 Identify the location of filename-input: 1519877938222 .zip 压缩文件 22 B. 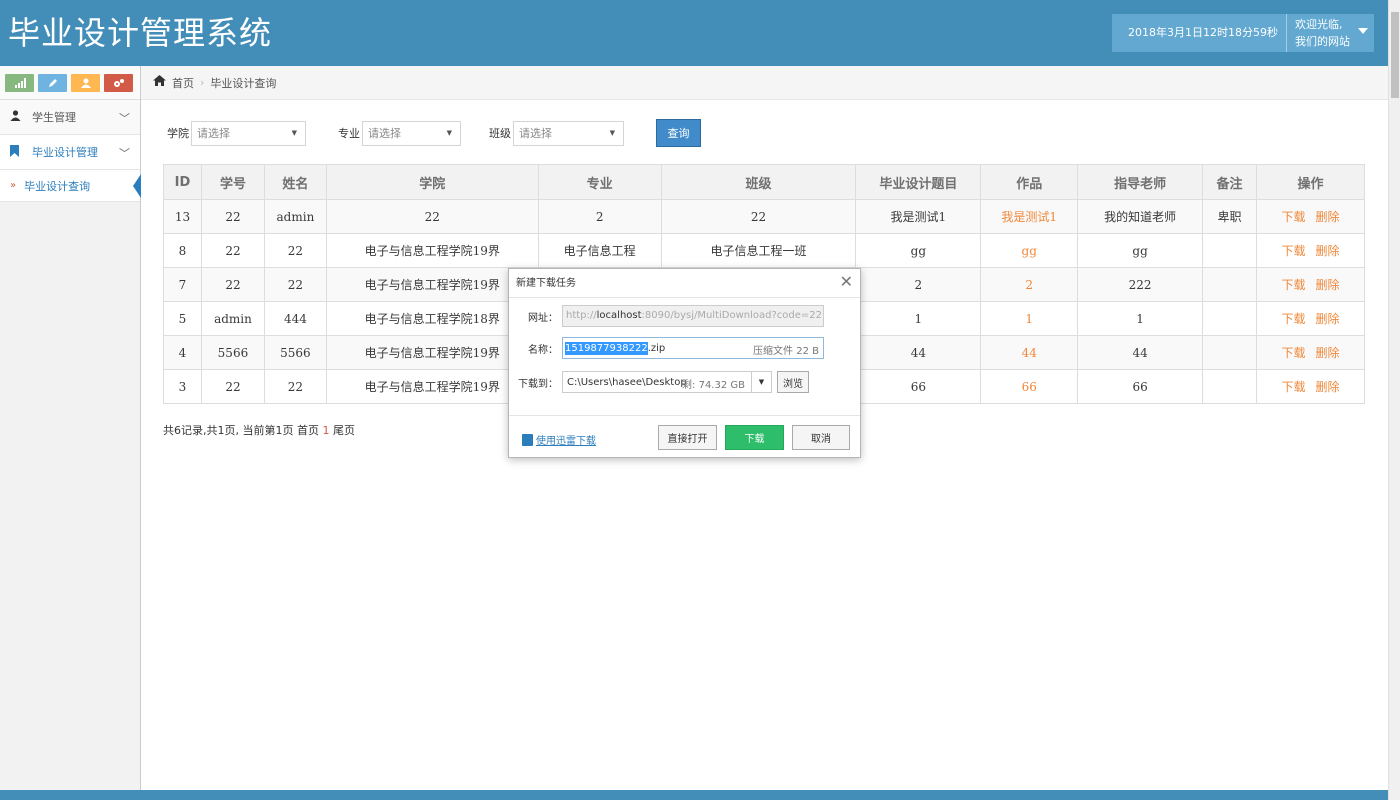
(693, 348).